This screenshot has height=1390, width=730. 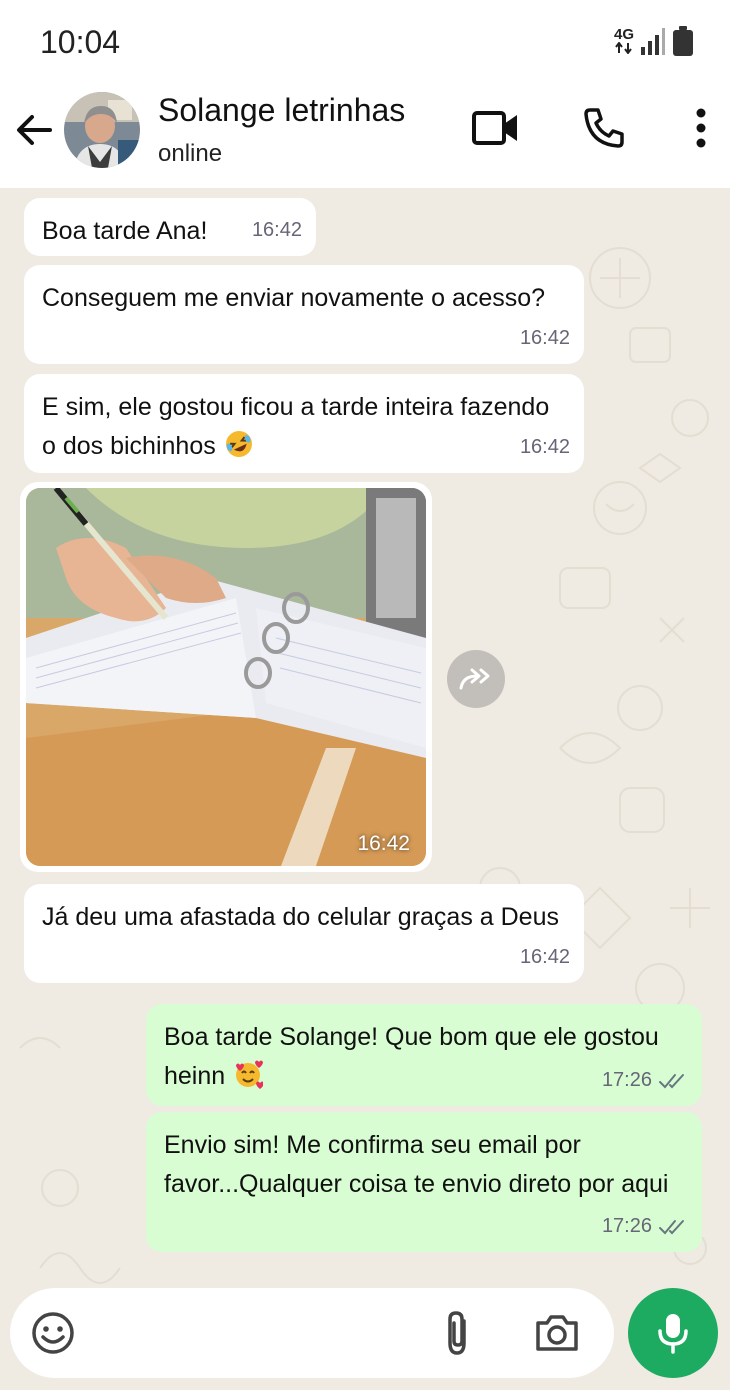 What do you see at coordinates (238, 444) in the screenshot?
I see `rolling-laughing-emoji-icon` at bounding box center [238, 444].